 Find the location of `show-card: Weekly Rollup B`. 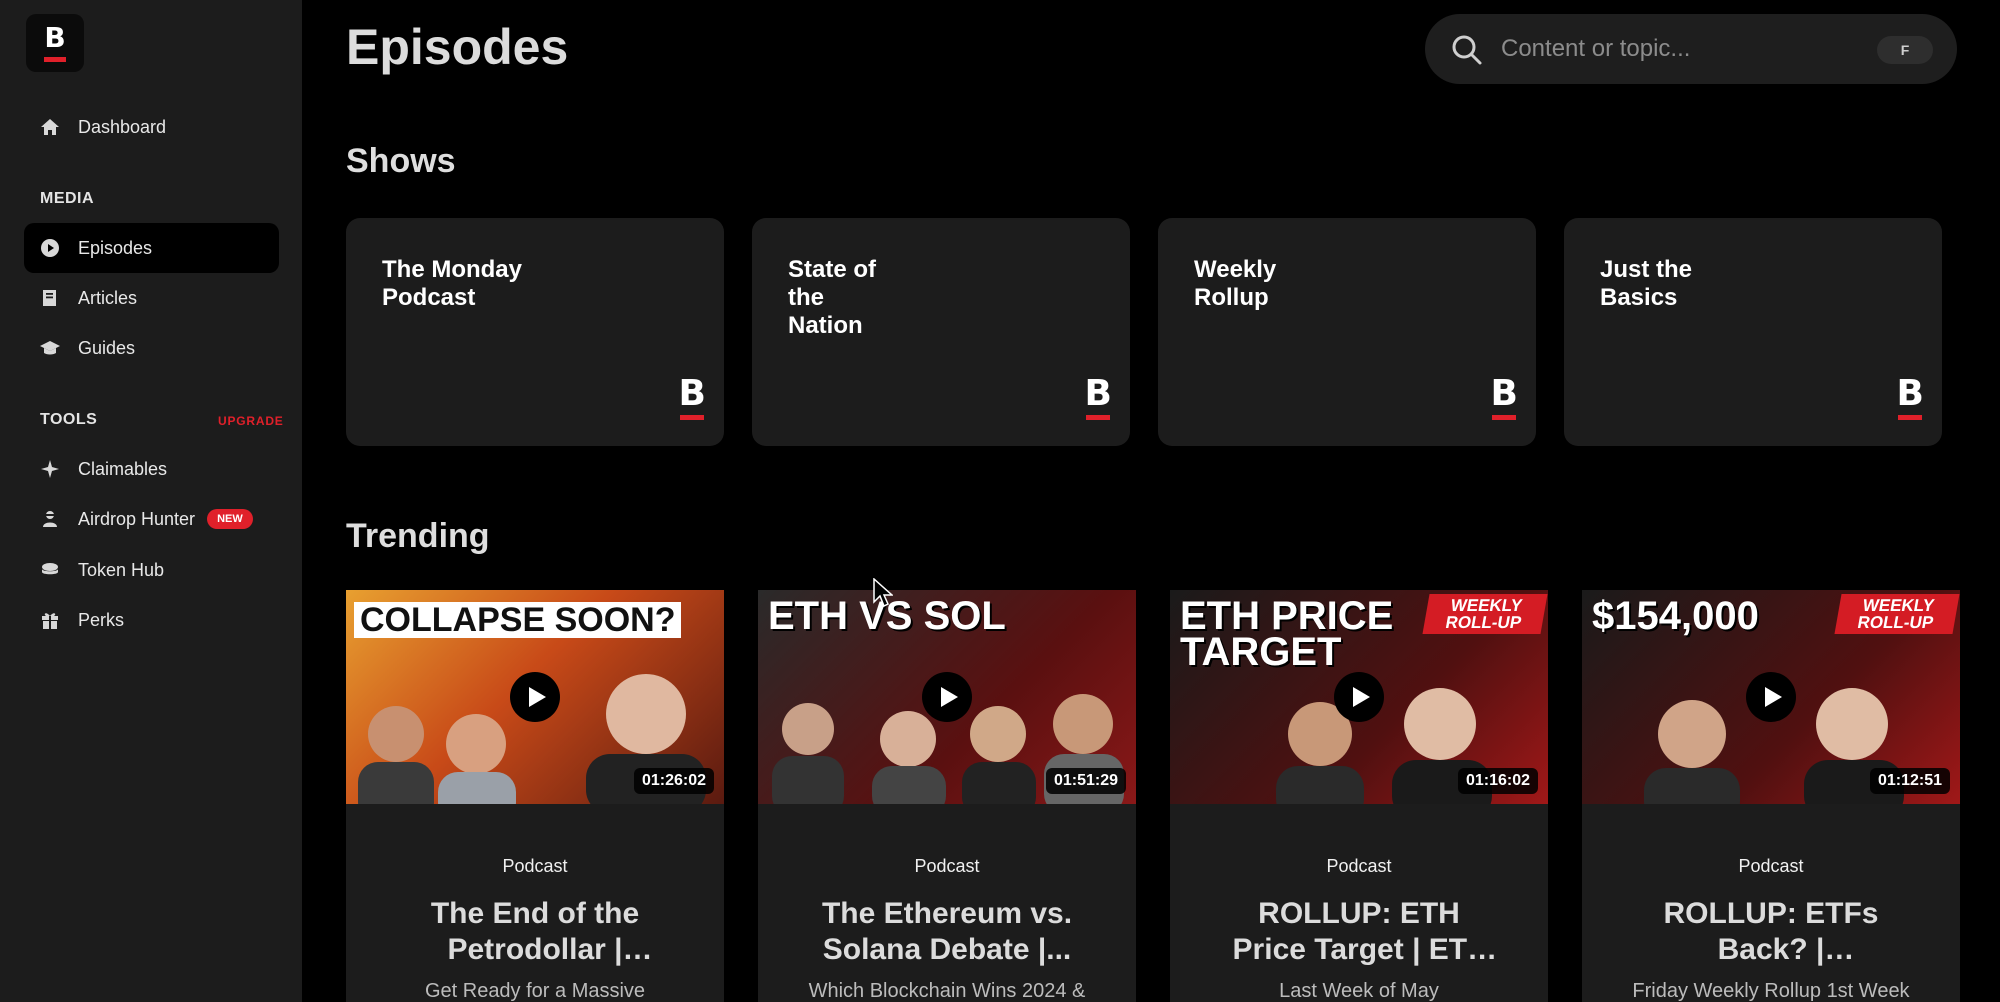

show-card: Weekly Rollup B is located at coordinates (1347, 332).